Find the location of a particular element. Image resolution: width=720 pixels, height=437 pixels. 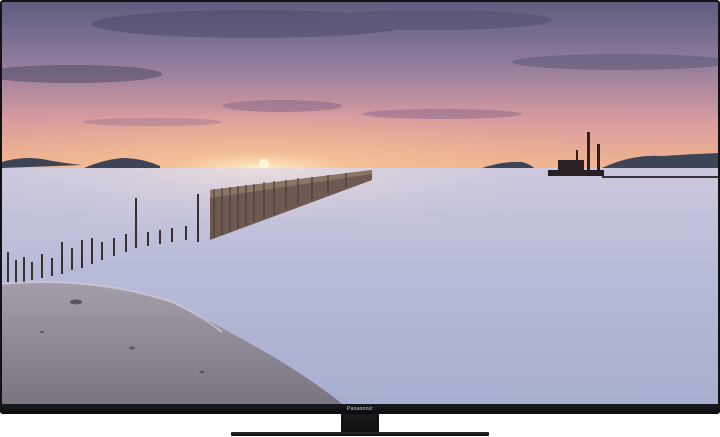

tv-stand-base is located at coordinates (360, 434).